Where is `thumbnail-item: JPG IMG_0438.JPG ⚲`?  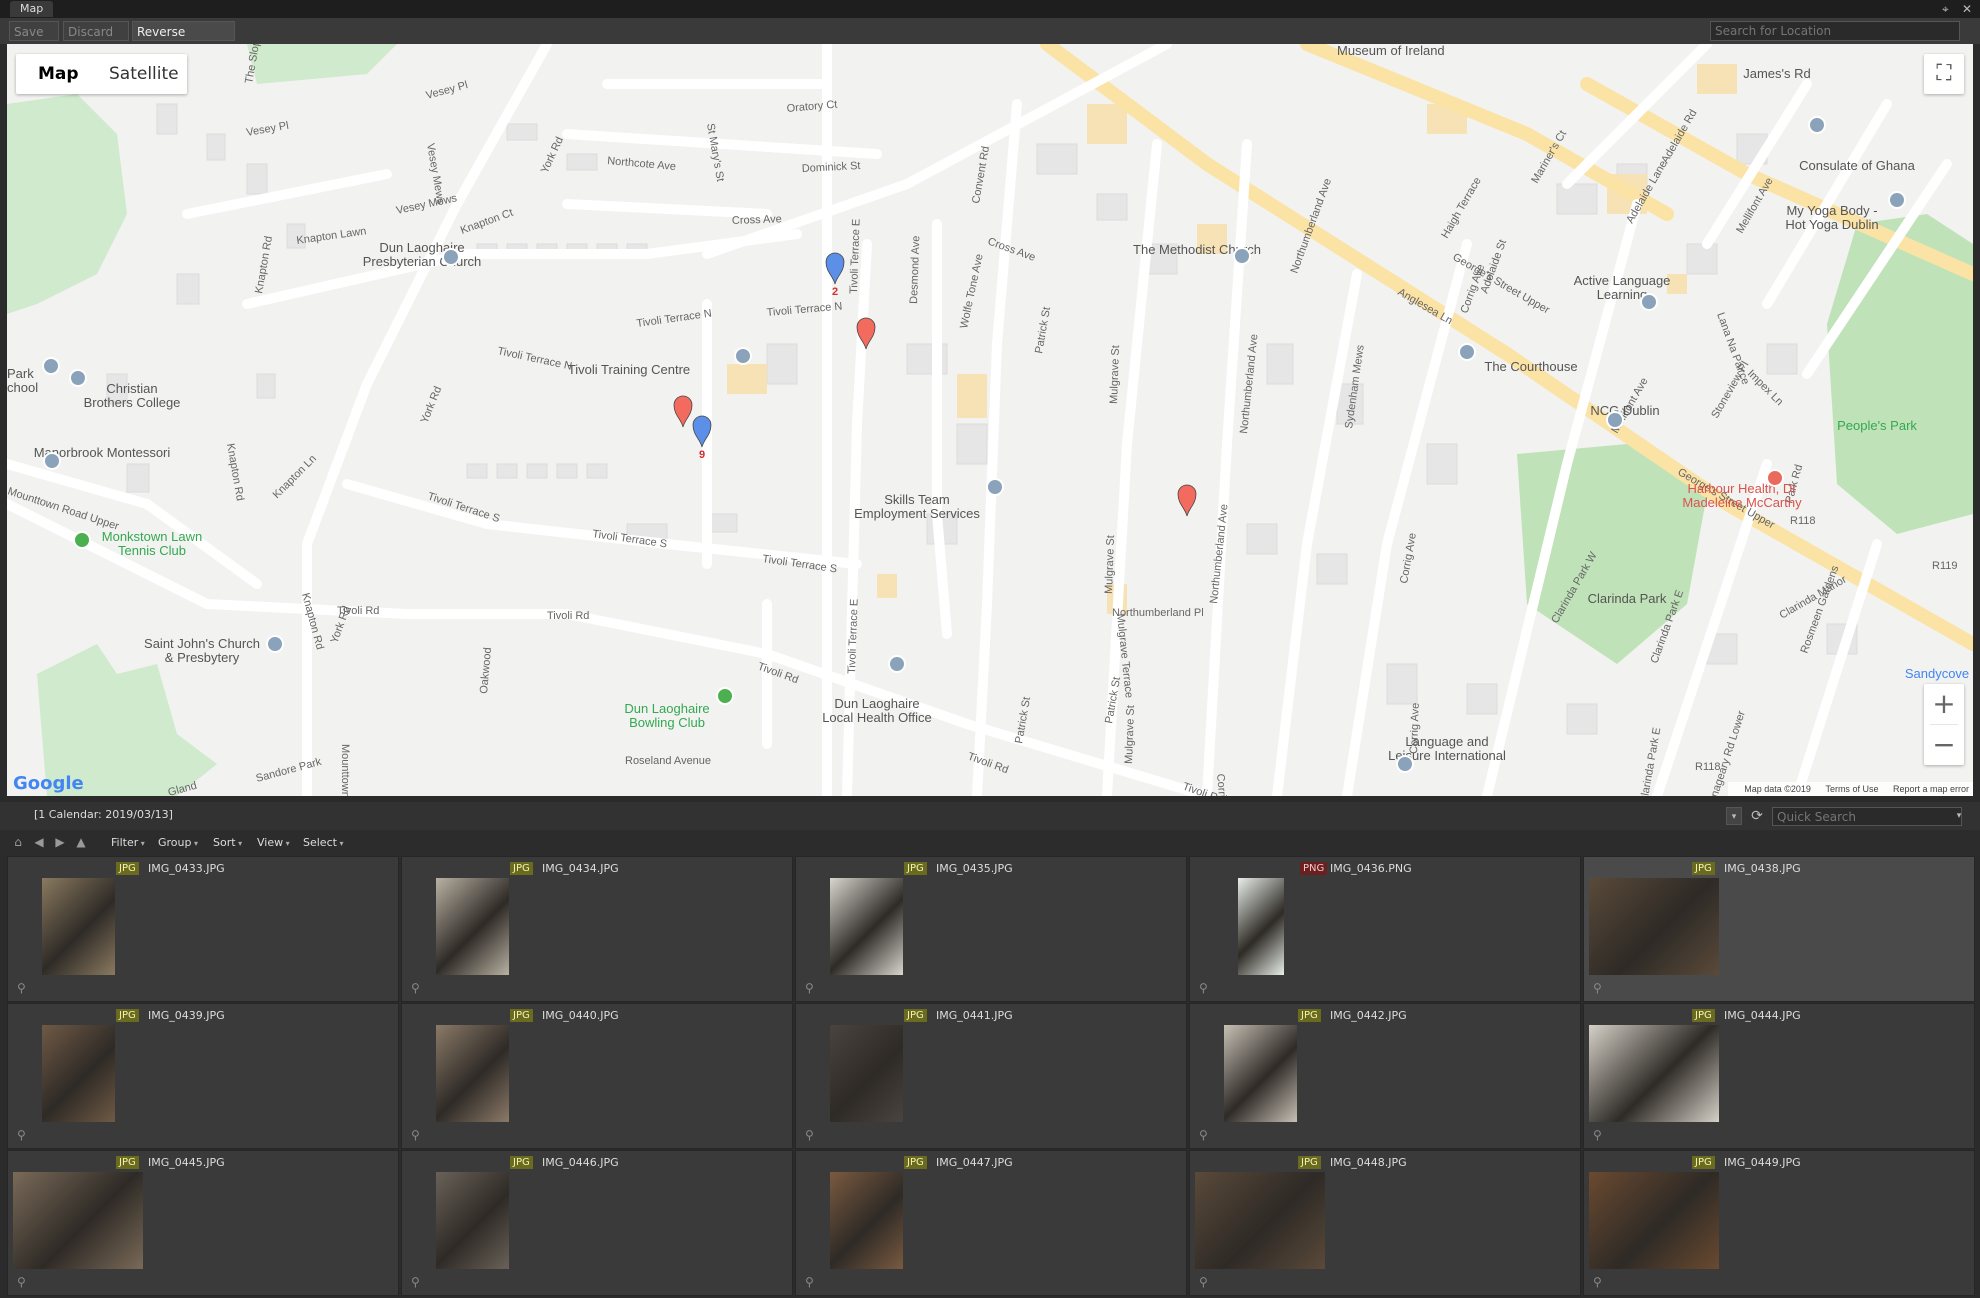 thumbnail-item: JPG IMG_0438.JPG ⚲ is located at coordinates (1779, 929).